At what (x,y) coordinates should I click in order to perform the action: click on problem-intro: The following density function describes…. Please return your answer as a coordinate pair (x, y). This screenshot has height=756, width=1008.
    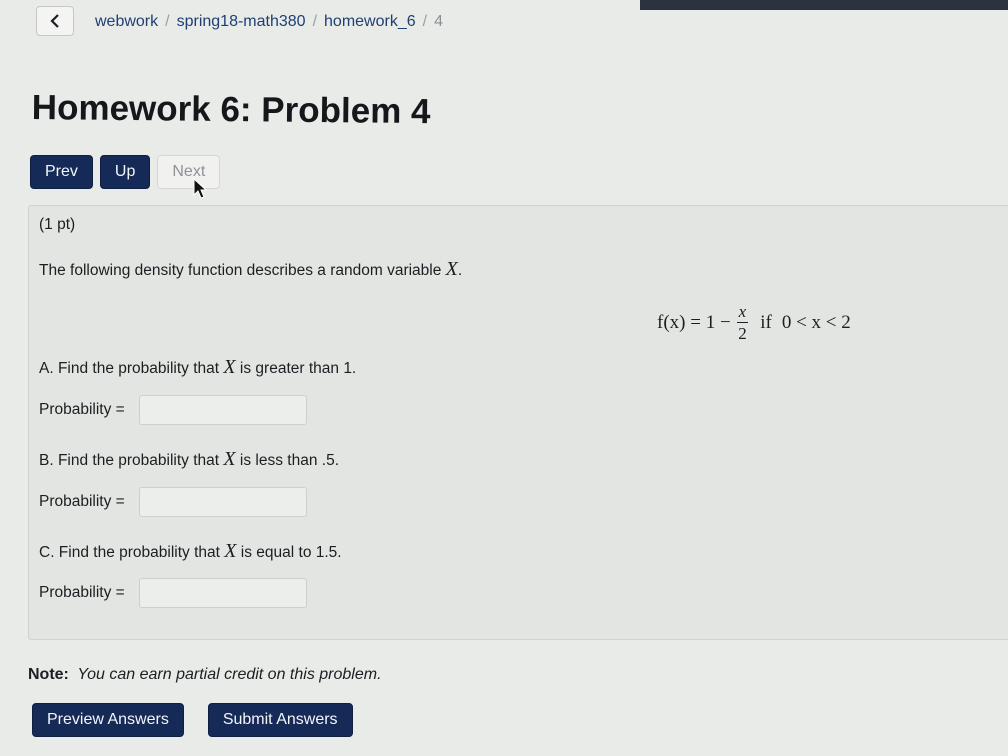
    Looking at the image, I should click on (250, 269).